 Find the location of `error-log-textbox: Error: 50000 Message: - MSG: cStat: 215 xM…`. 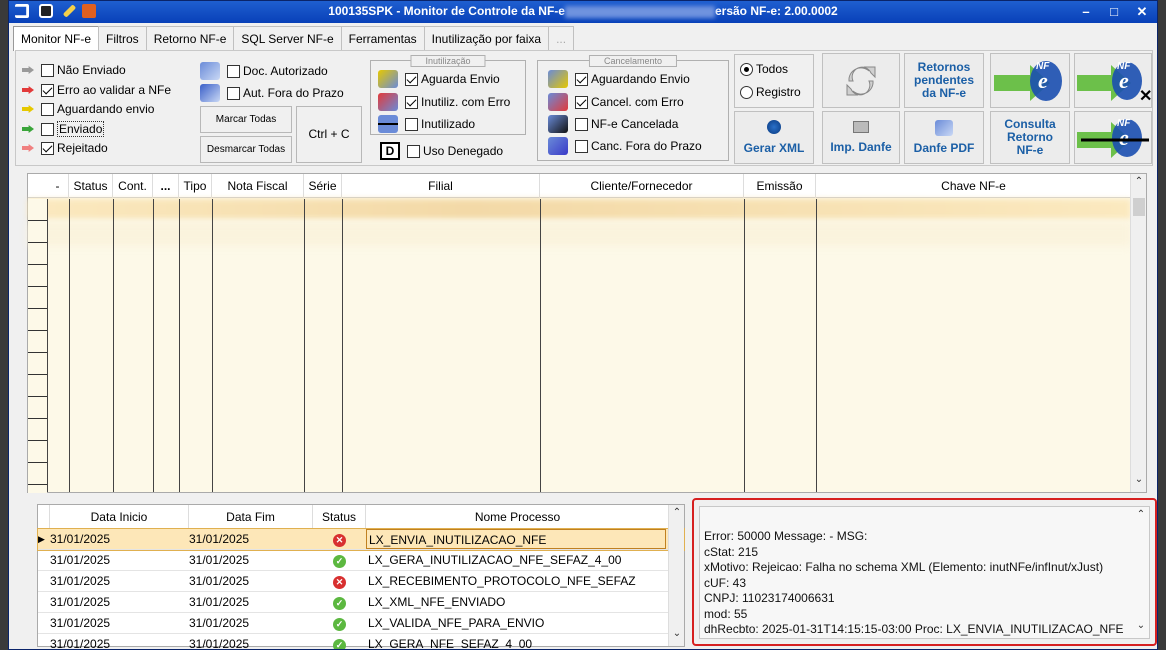

error-log-textbox: Error: 50000 Message: - MSG: cStat: 215 xM… is located at coordinates (924, 572).